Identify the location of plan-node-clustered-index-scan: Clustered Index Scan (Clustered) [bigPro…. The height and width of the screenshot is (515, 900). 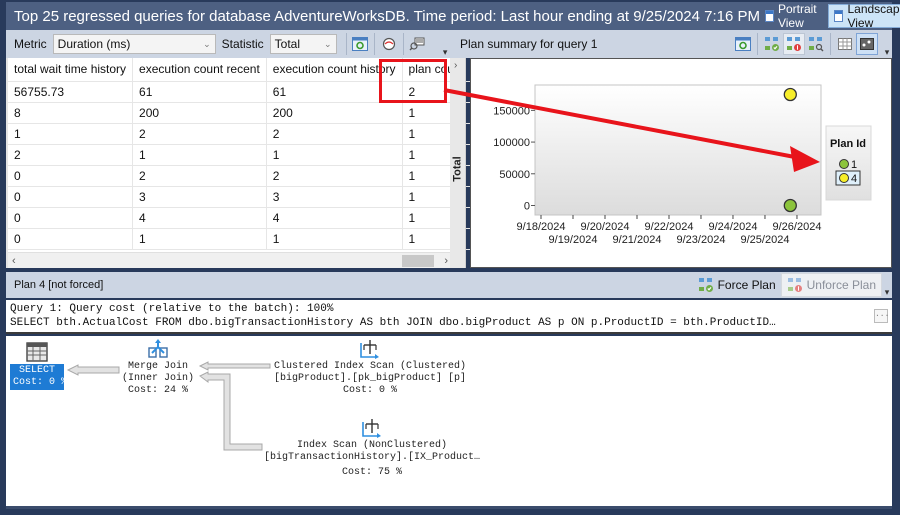
(370, 368).